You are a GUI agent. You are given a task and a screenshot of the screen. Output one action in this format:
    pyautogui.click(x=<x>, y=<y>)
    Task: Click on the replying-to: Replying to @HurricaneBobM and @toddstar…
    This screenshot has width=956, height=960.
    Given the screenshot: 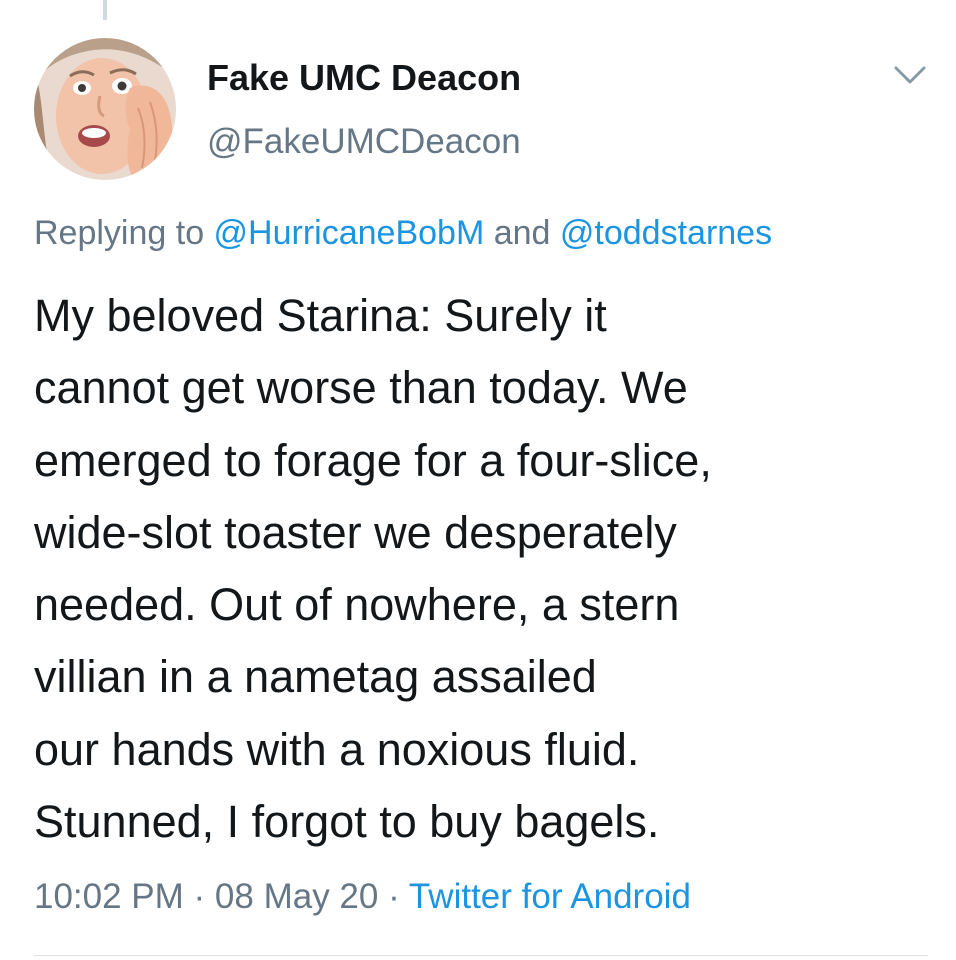 What is the action you would take?
    pyautogui.click(x=403, y=233)
    